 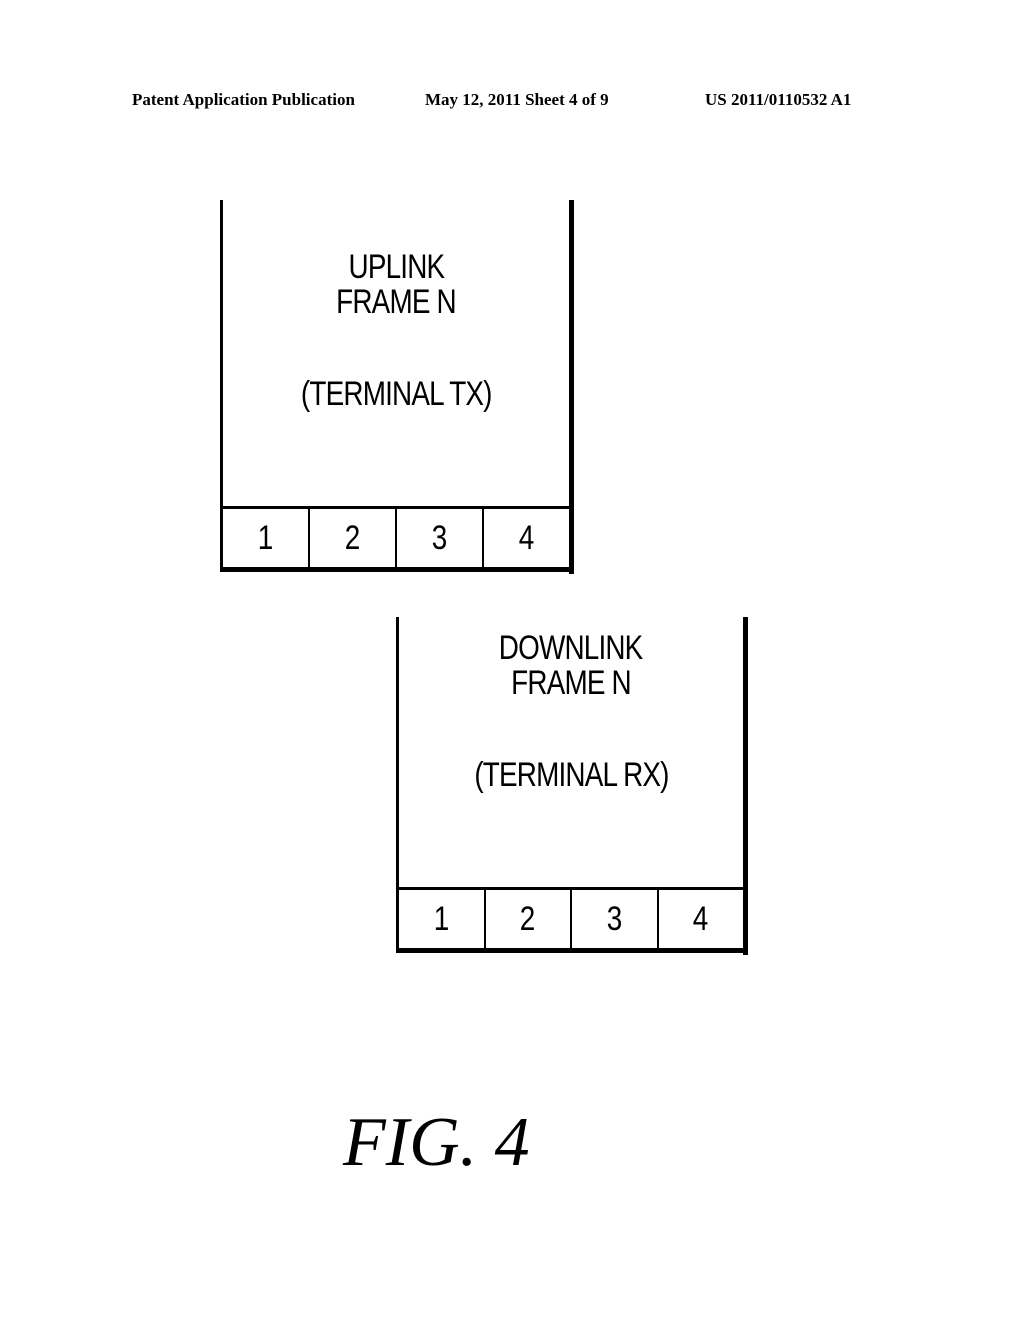 What do you see at coordinates (778, 99) in the screenshot?
I see `header-patent-number: US 2011/0110532 A1` at bounding box center [778, 99].